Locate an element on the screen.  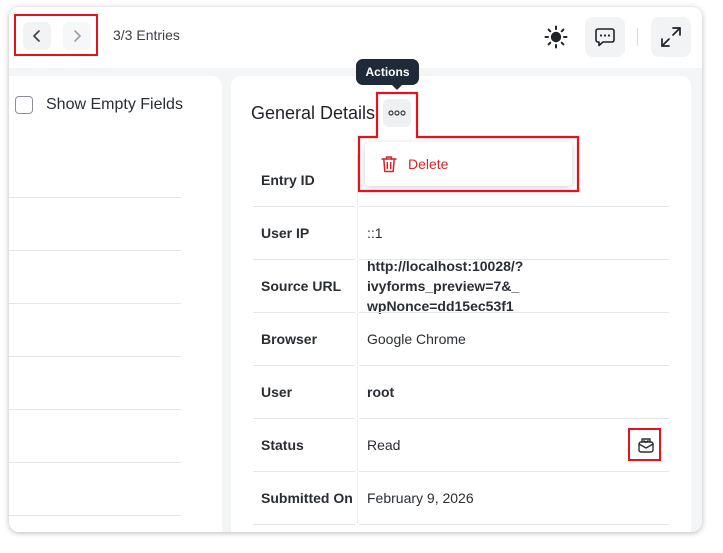
detail-row-browser: Browser Google Chrome is located at coordinates (461, 339).